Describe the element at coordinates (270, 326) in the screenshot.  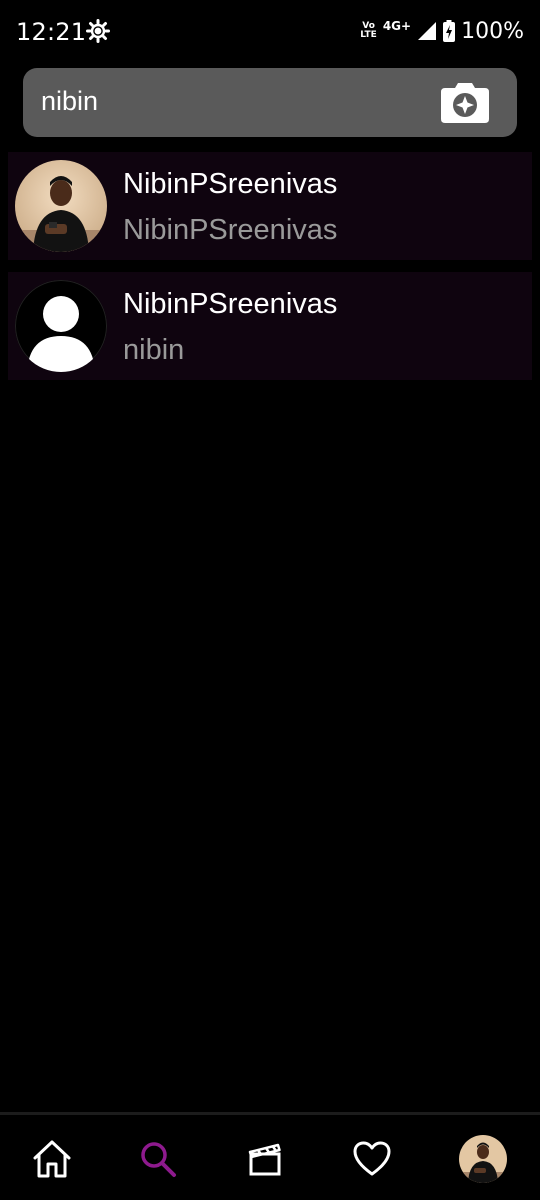
I see `result-item-2: NibinPSreenivas nibin` at that location.